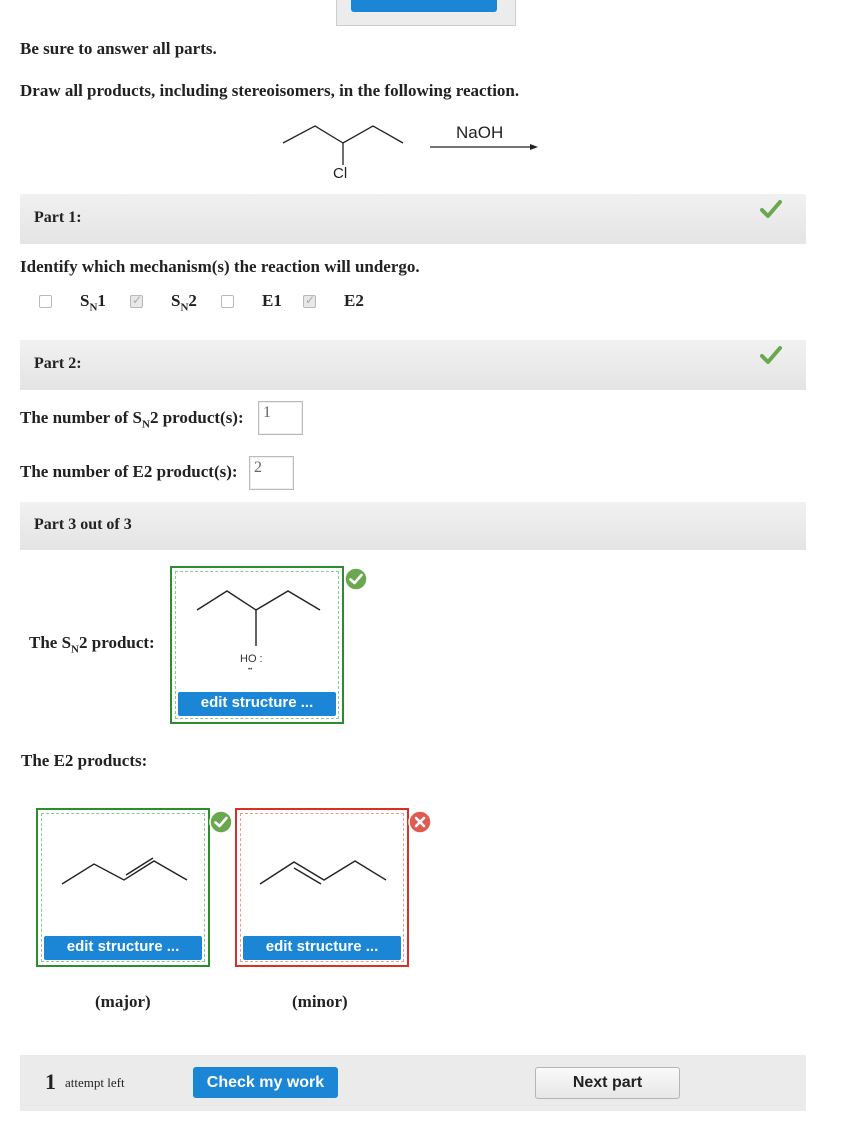 The image size is (845, 1124). Describe the element at coordinates (424, 6) in the screenshot. I see `top-partial-button` at that location.